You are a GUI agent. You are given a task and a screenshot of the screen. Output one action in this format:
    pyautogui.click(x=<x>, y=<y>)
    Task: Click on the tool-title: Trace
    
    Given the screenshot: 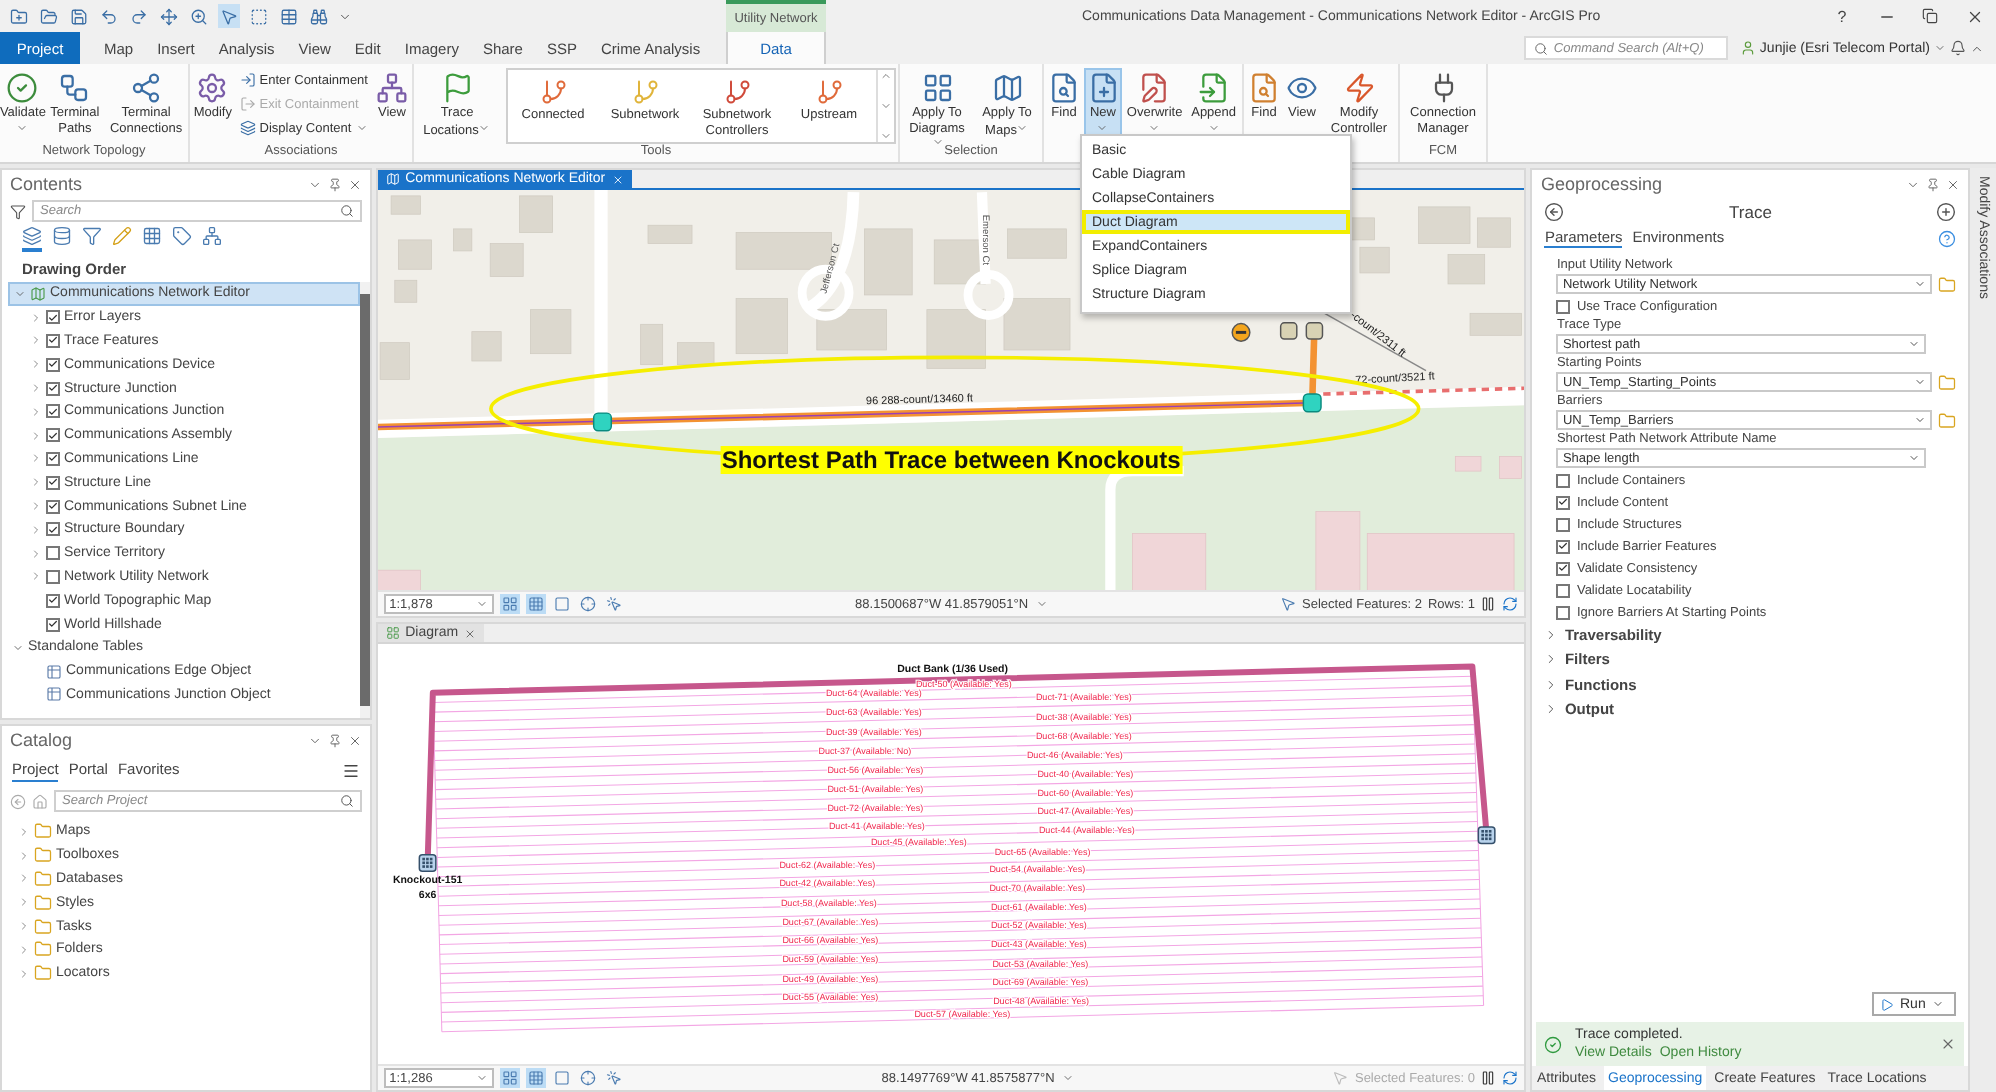 What is the action you would take?
    pyautogui.click(x=1750, y=212)
    